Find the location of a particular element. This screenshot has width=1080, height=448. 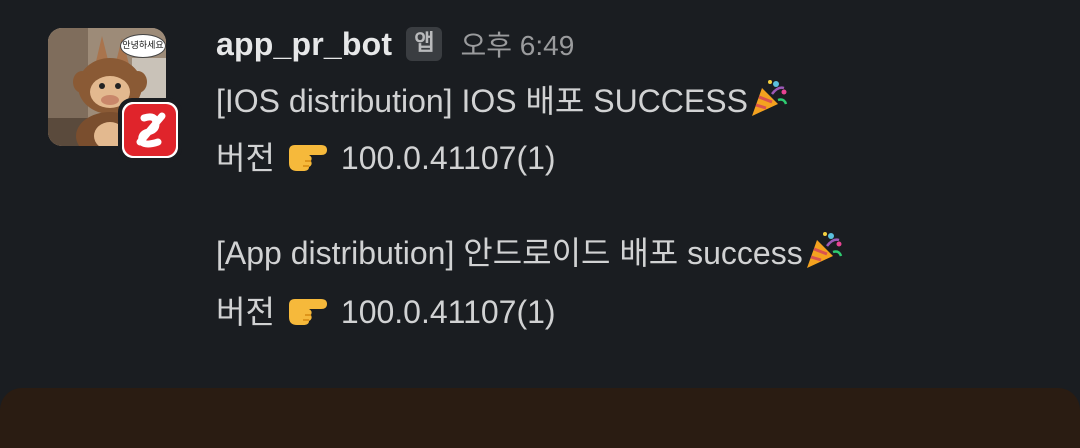

sender-name: app_pr_bot is located at coordinates (304, 44).